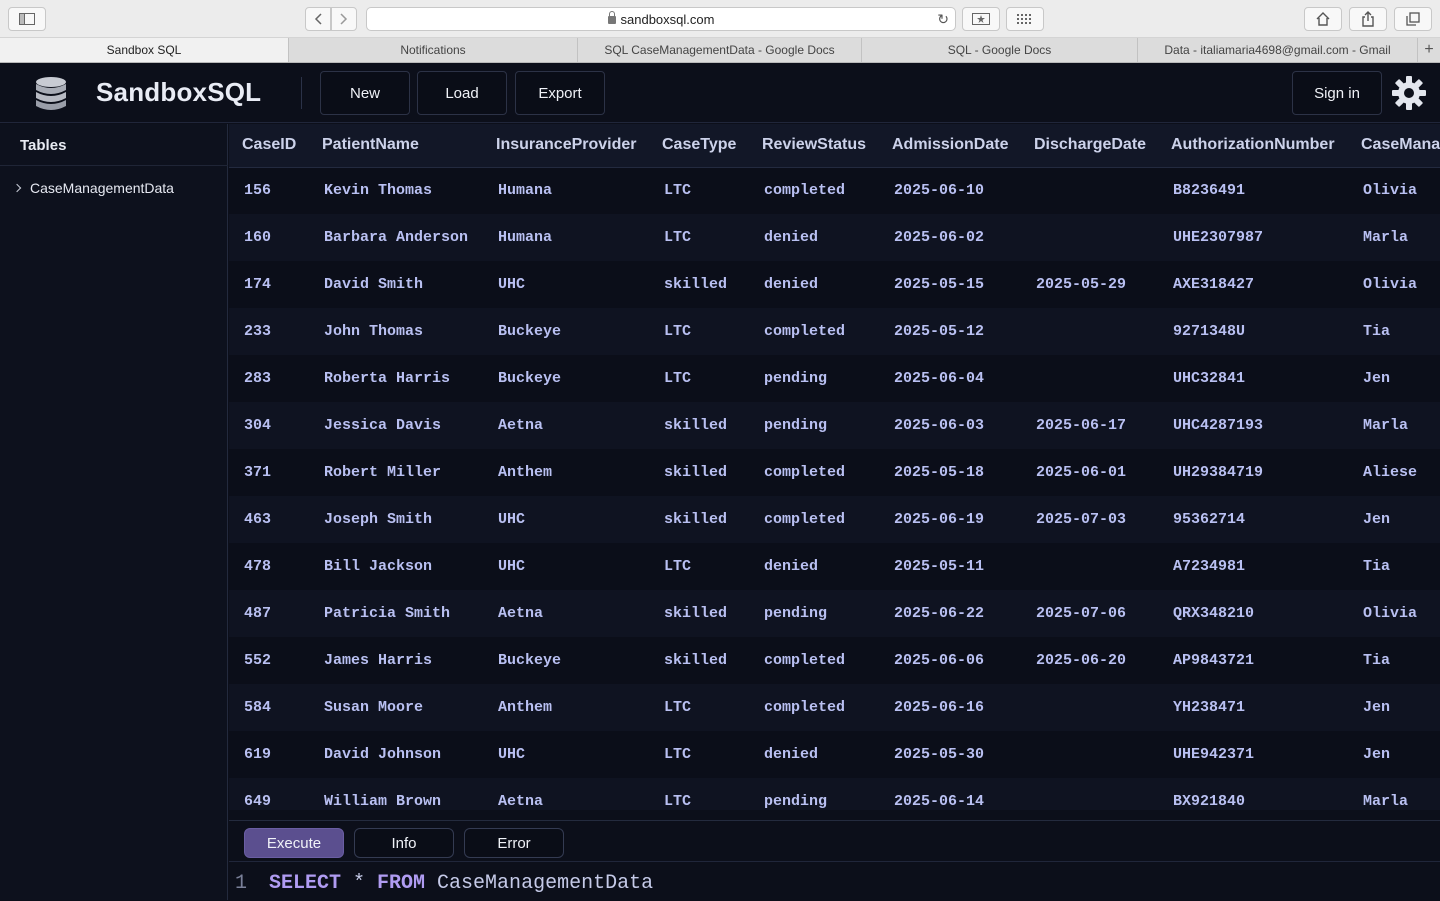 This screenshot has width=1440, height=901. What do you see at coordinates (396, 660) in the screenshot?
I see `table-cell: James Harris` at bounding box center [396, 660].